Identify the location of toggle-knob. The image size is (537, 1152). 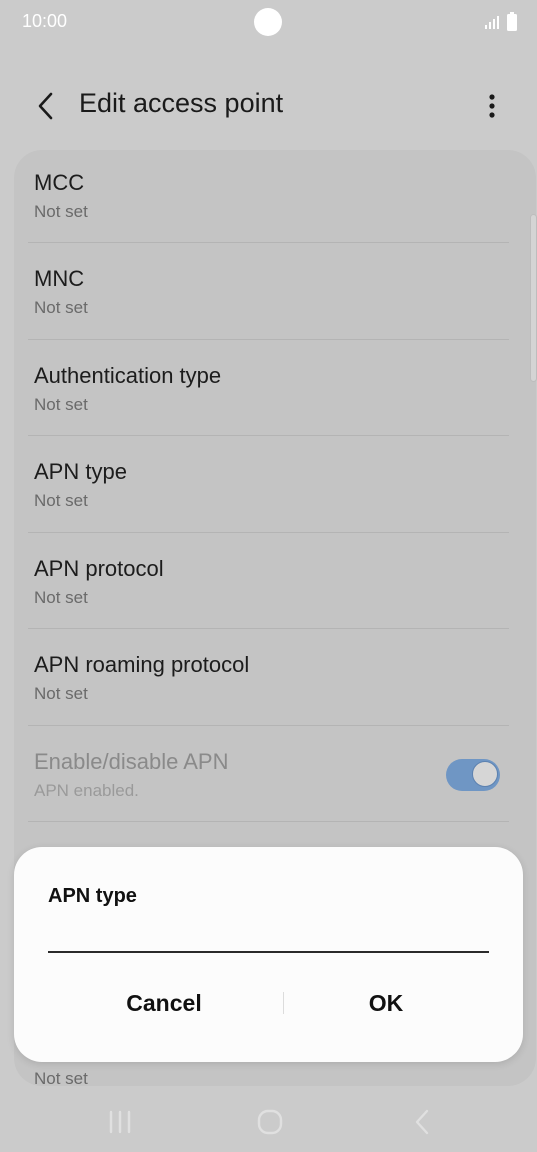
(485, 774).